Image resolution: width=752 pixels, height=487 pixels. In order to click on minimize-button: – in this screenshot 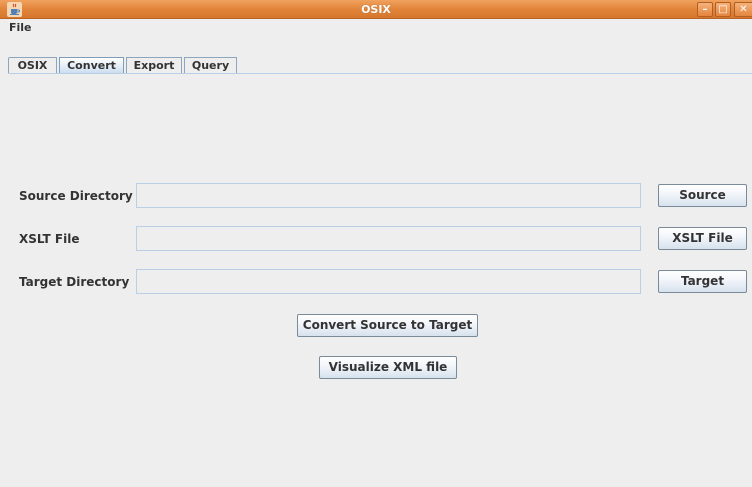, I will do `click(705, 9)`.